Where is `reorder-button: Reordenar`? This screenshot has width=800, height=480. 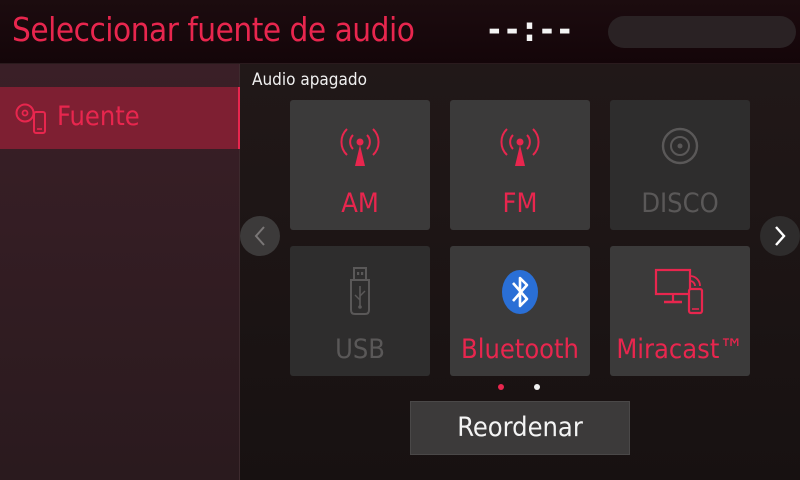
reorder-button: Reordenar is located at coordinates (520, 428).